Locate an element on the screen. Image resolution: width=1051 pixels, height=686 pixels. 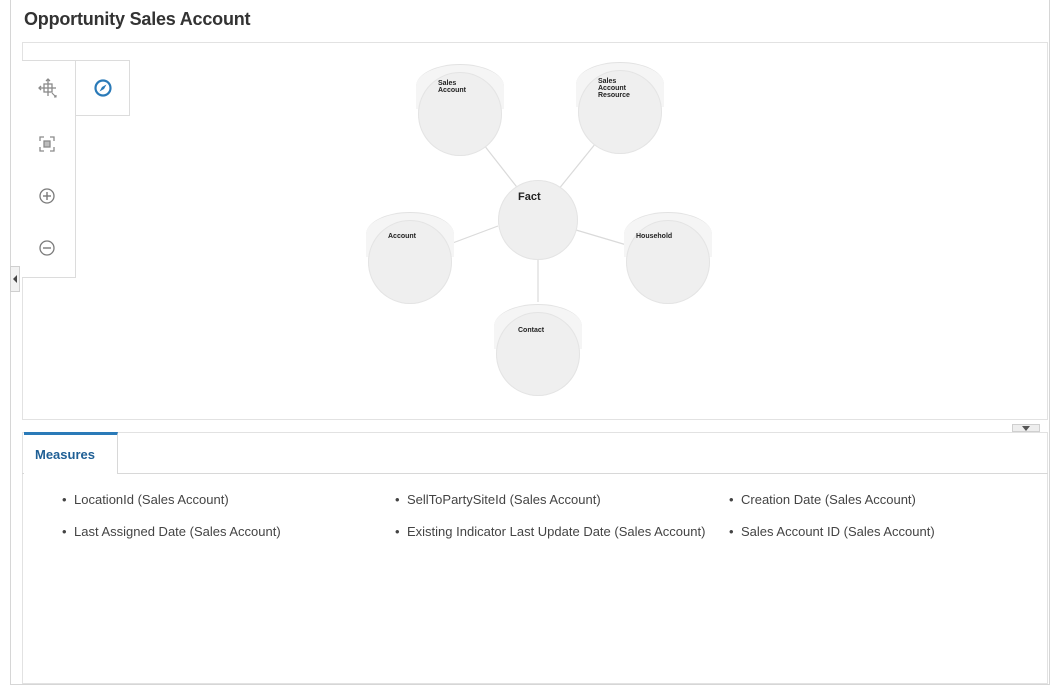
tab-bar is located at coordinates (535, 453).